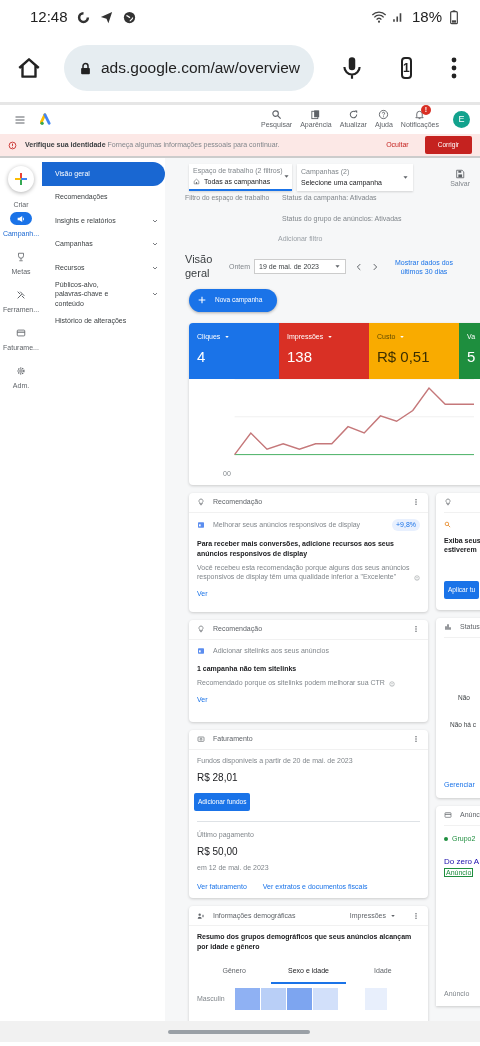 The width and height of the screenshot is (480, 1046). Describe the element at coordinates (21, 294) in the screenshot. I see `tools-icon` at that location.